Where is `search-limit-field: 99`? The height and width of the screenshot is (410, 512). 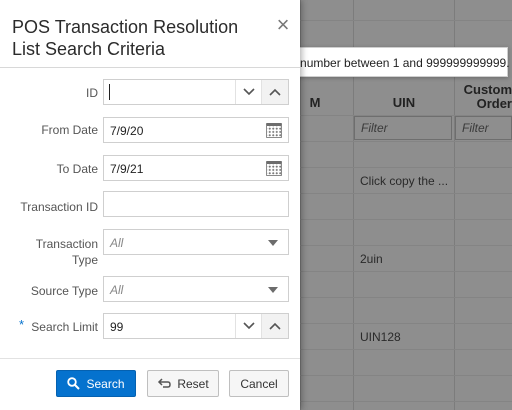
search-limit-field: 99 is located at coordinates (196, 326).